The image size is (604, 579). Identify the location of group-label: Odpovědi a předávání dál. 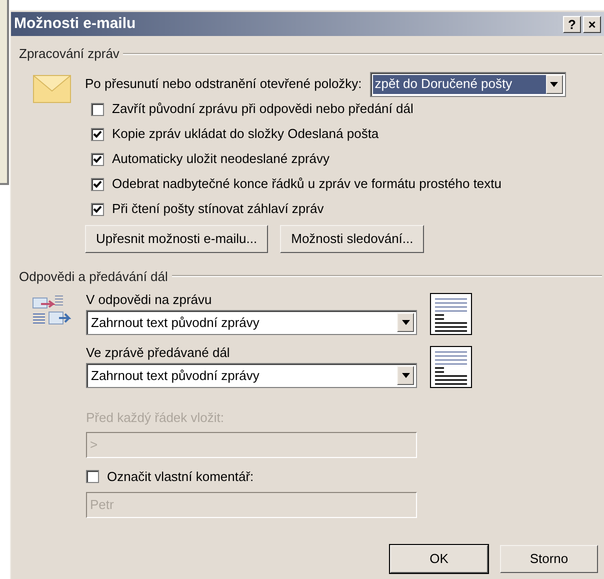
(93, 277).